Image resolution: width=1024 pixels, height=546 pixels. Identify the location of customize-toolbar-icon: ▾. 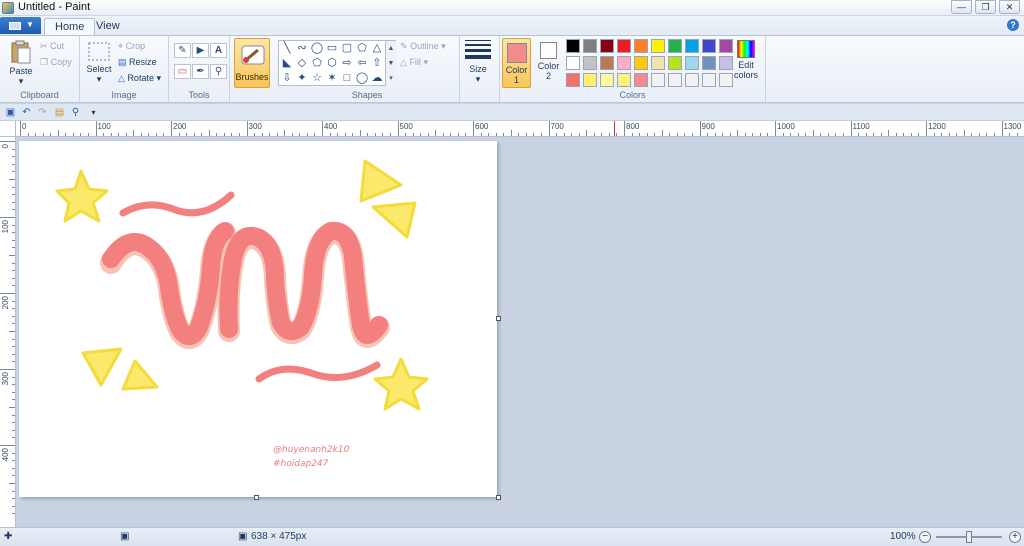
(93, 112).